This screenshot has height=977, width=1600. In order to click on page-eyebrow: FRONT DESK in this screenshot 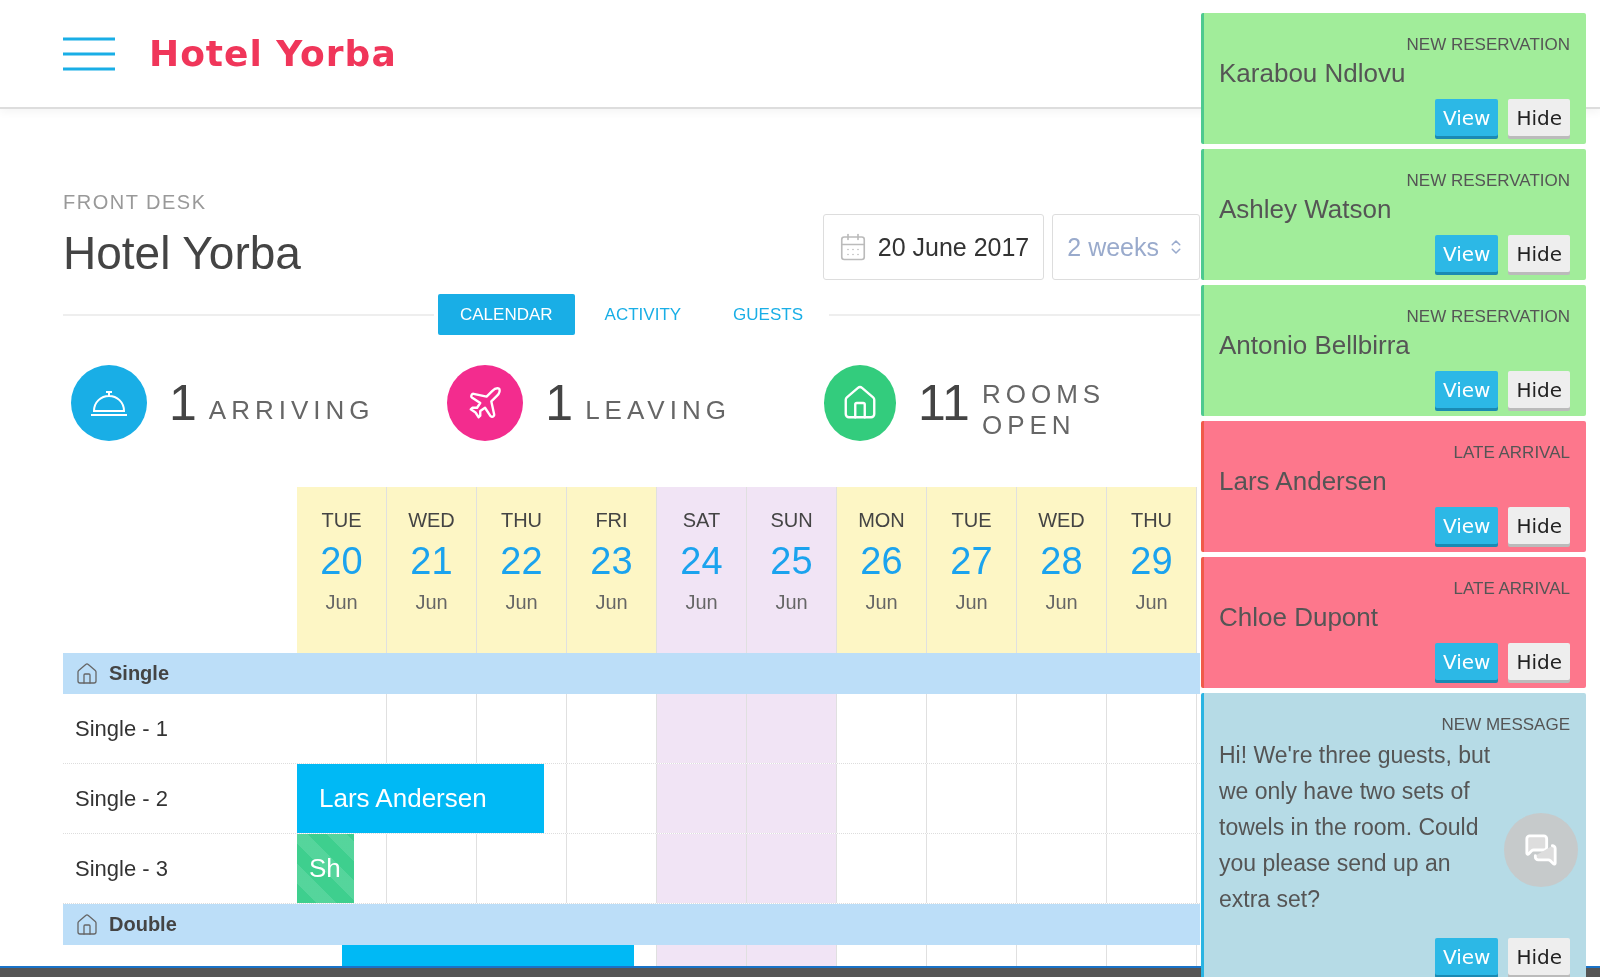, I will do `click(135, 202)`.